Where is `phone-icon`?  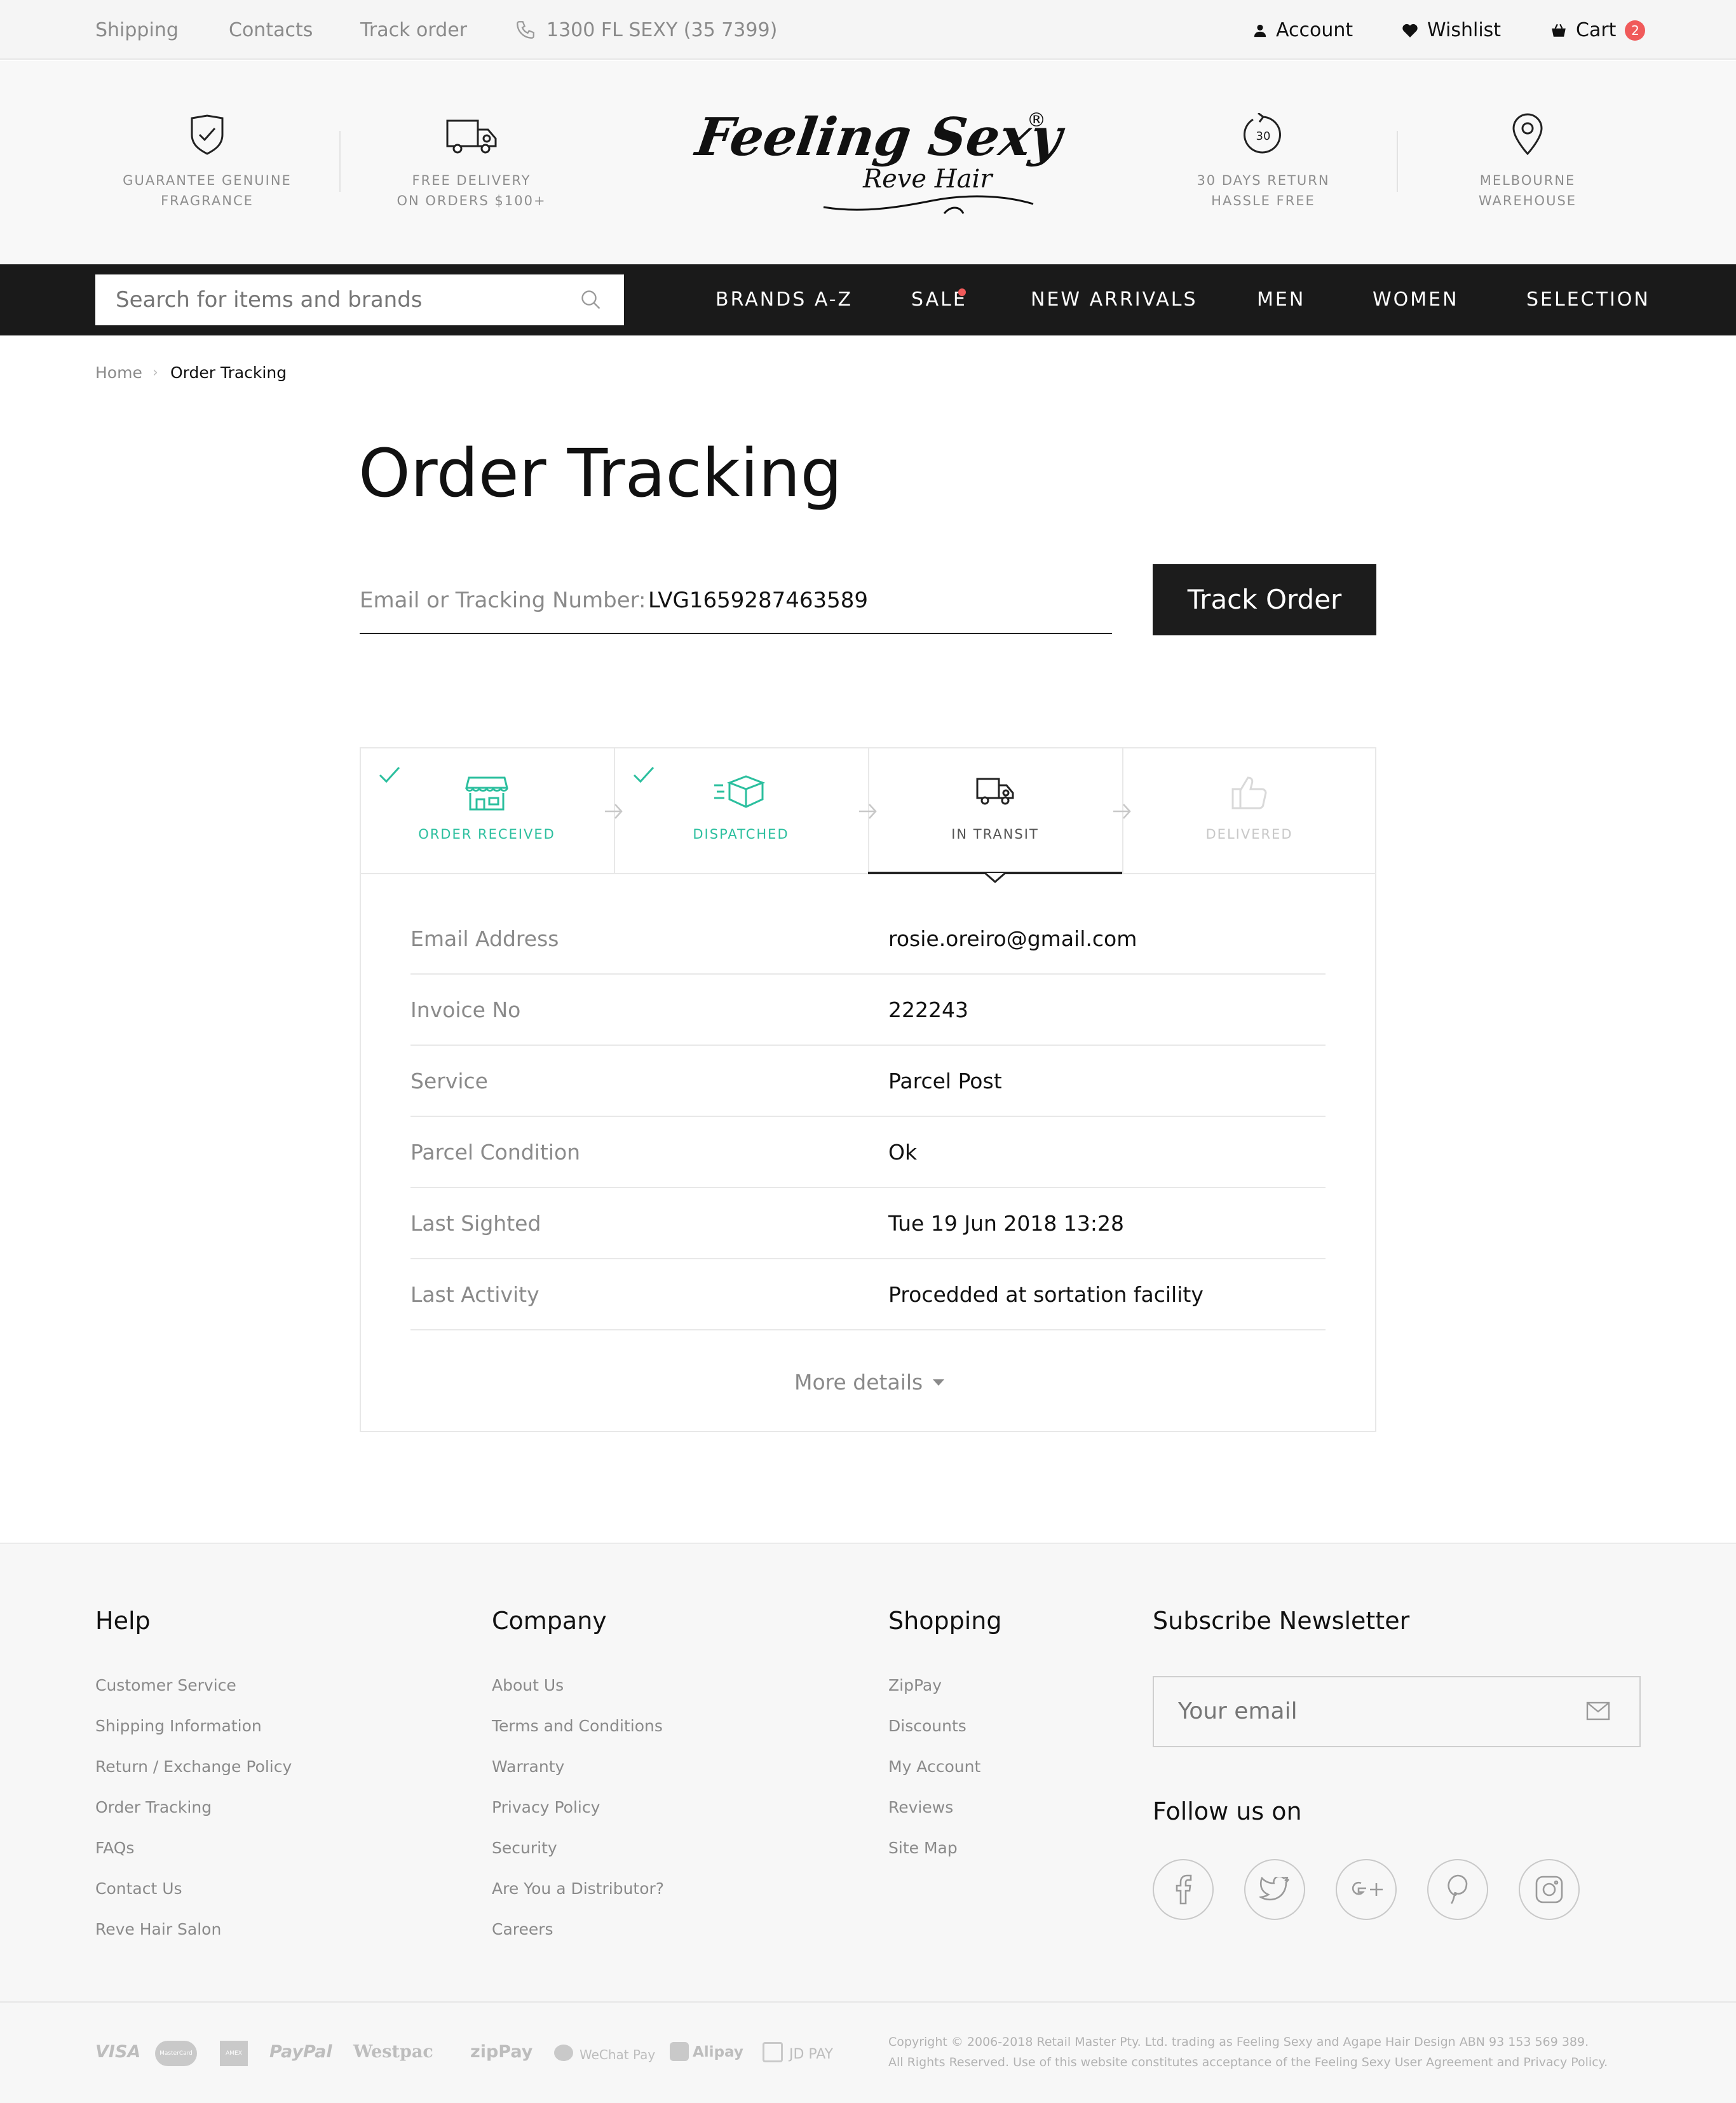 phone-icon is located at coordinates (525, 30).